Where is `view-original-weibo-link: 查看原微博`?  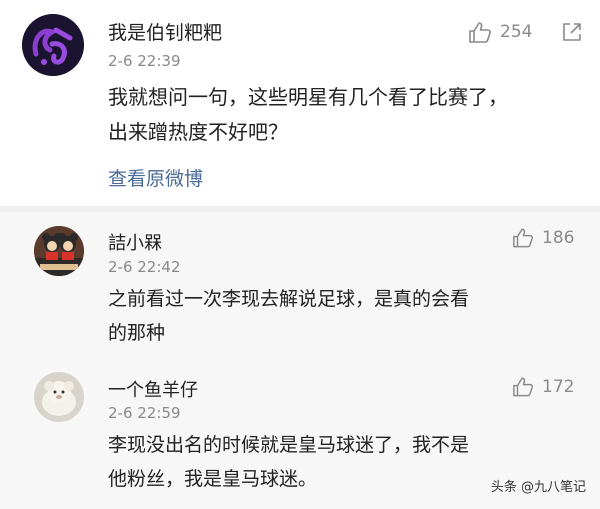
view-original-weibo-link: 查看原微博 is located at coordinates (155, 177).